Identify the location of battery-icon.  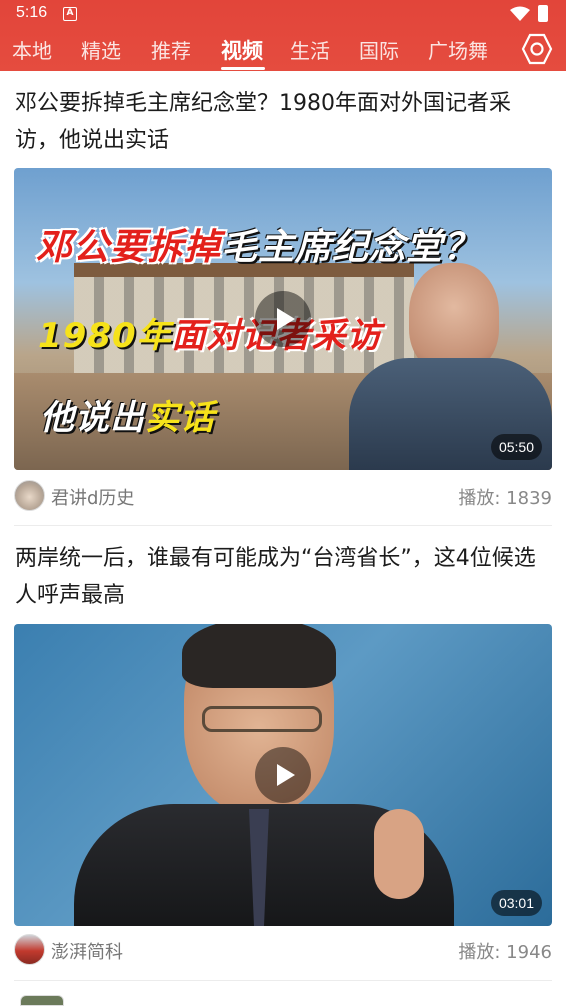
(543, 13).